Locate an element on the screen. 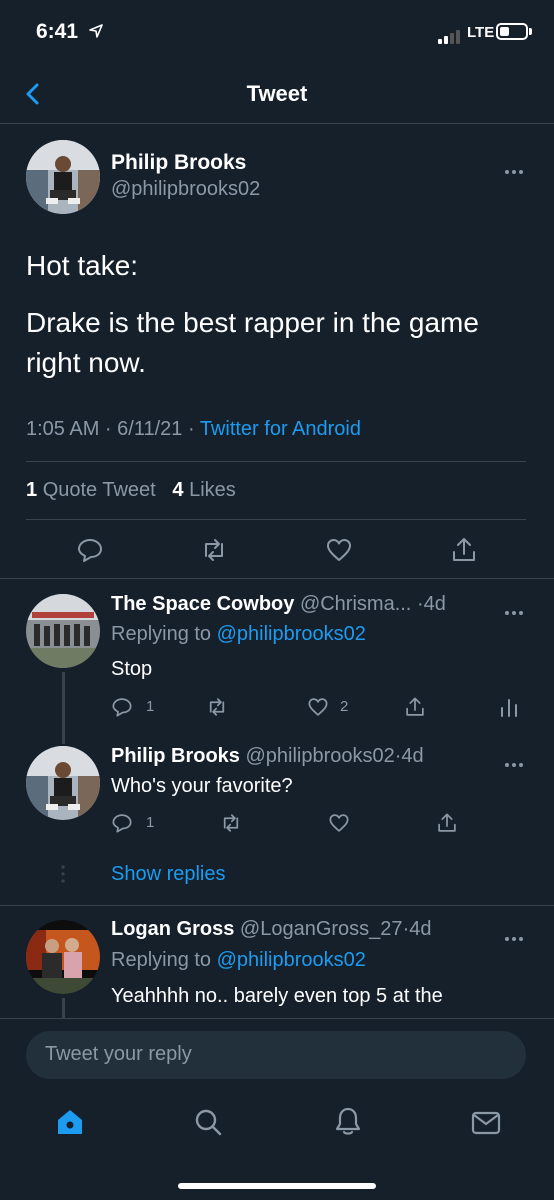 This screenshot has height=1200, width=554. tweet-stats: 1 Quote Tweet 4 Likes is located at coordinates (131, 490).